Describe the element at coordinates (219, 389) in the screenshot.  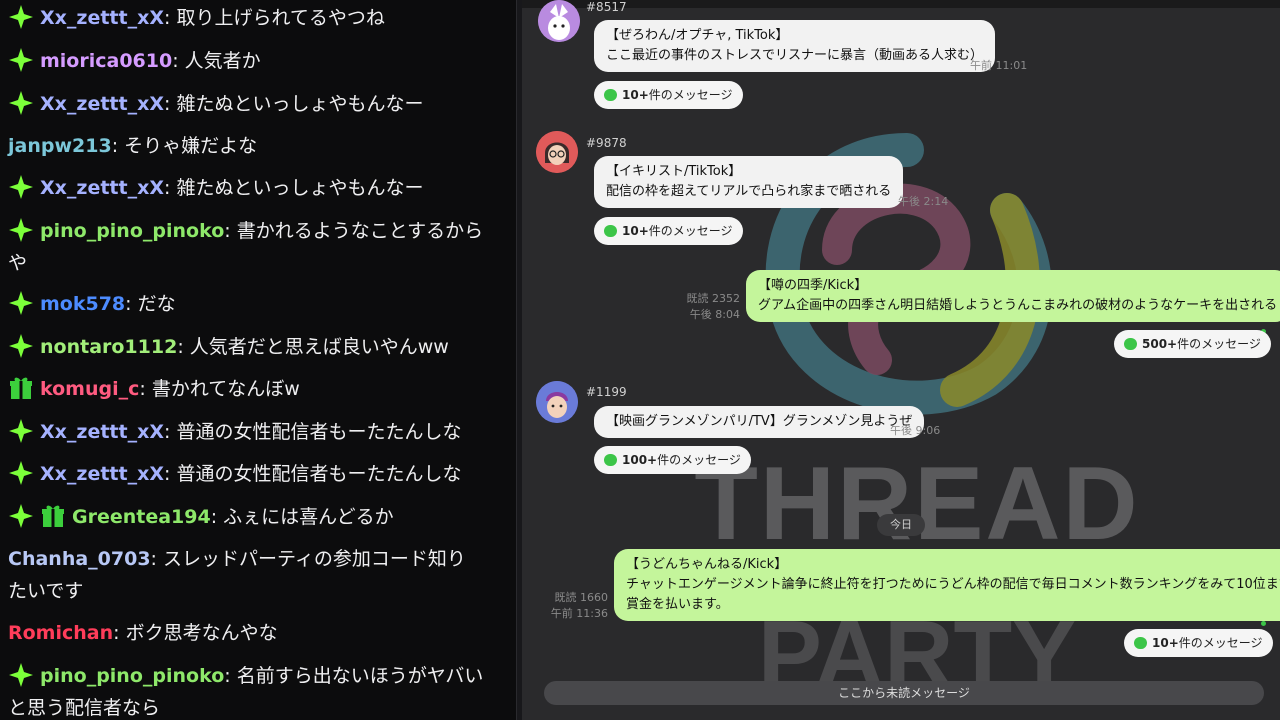
I see `chat-text: : 書かれてなんぼw` at that location.